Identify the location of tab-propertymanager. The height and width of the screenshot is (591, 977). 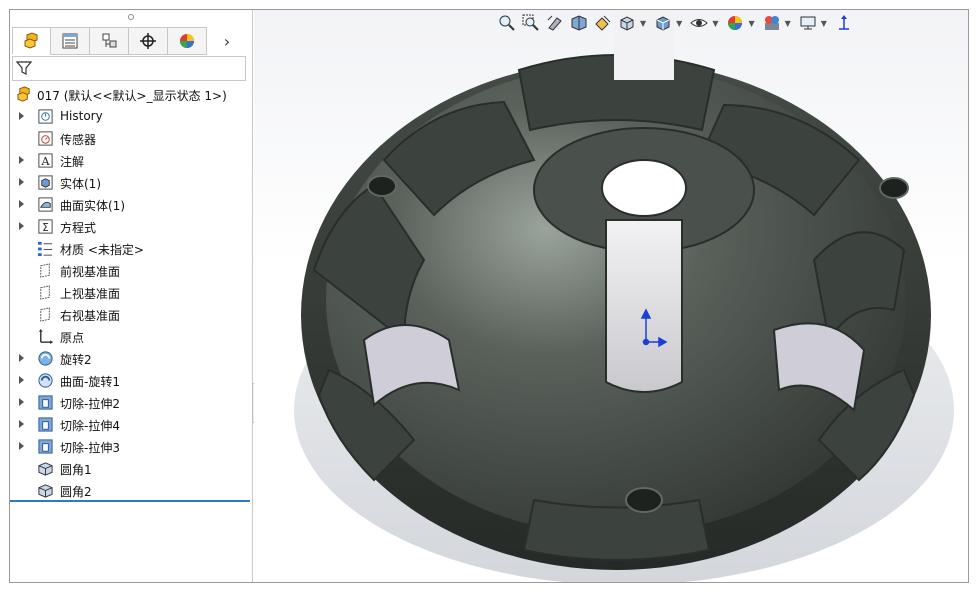
(70, 41).